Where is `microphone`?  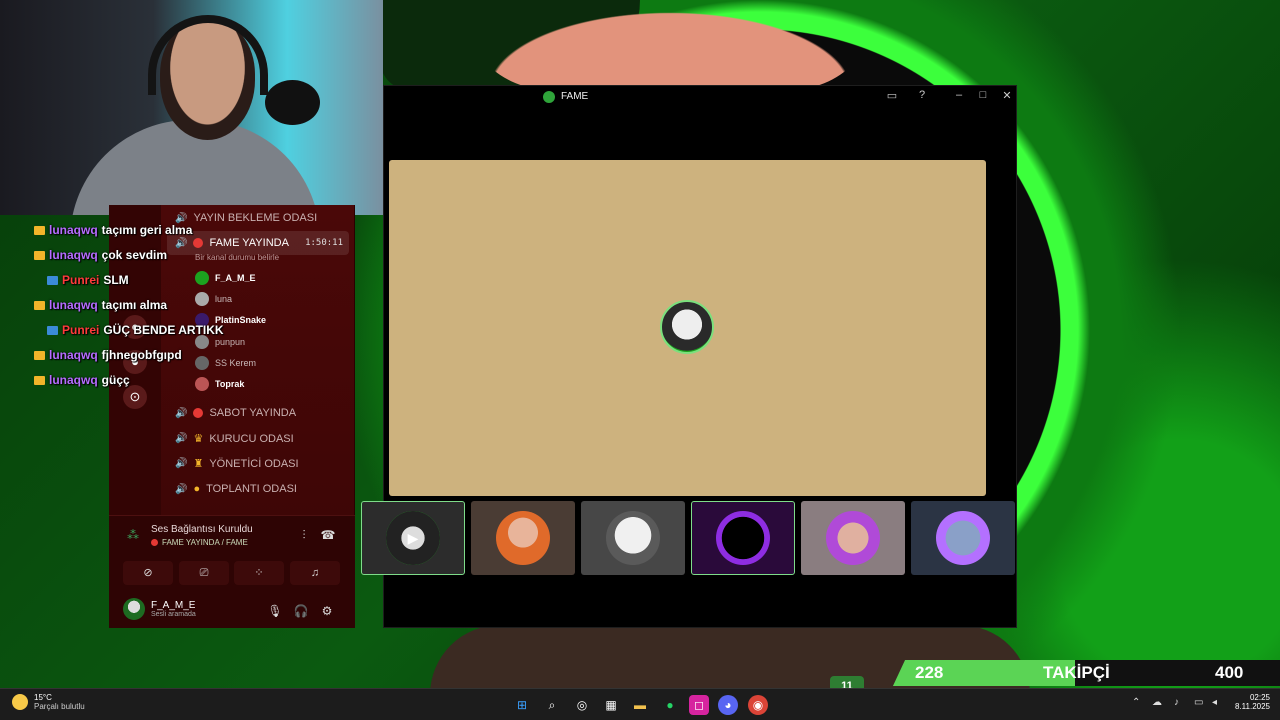 microphone is located at coordinates (292, 102).